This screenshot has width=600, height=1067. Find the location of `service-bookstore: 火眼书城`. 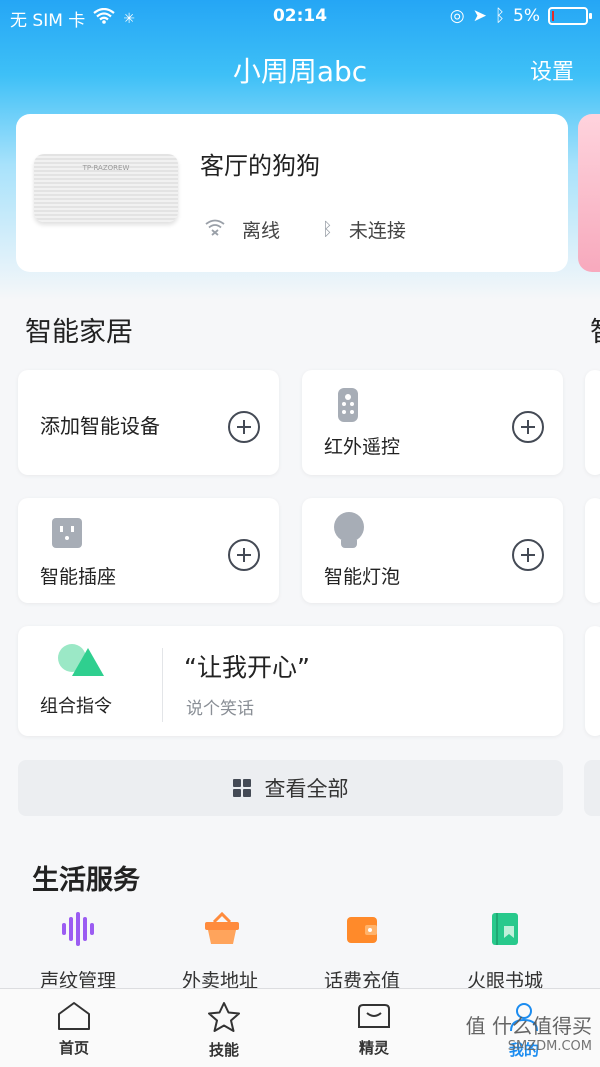

service-bookstore: 火眼书城 is located at coordinates (505, 952).